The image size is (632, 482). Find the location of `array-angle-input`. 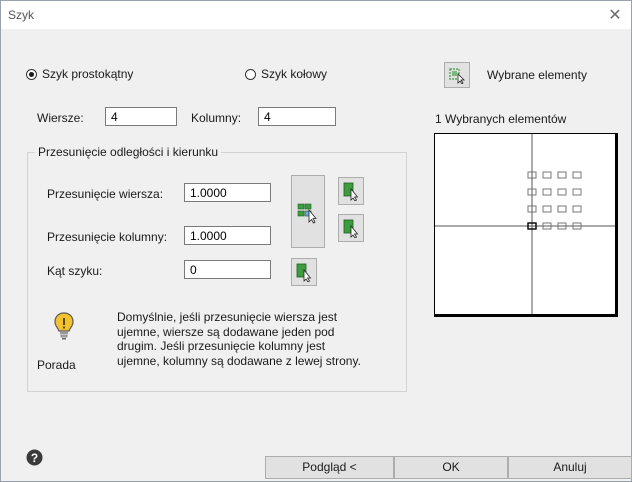

array-angle-input is located at coordinates (227, 269).